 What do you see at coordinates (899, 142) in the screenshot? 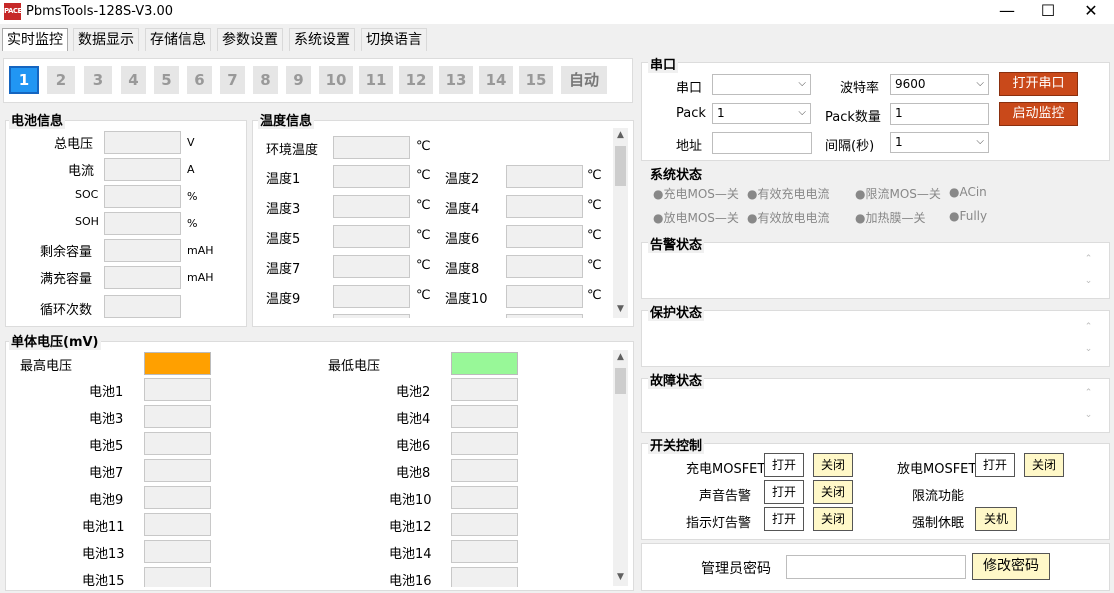
I see `interval-value: 1` at bounding box center [899, 142].